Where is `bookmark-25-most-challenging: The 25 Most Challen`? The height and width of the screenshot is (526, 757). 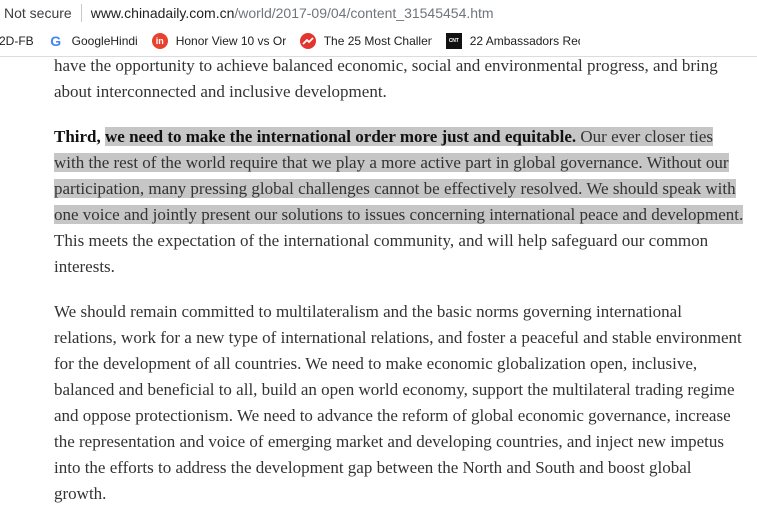
bookmark-25-most-challenging: The 25 Most Challen is located at coordinates (365, 41).